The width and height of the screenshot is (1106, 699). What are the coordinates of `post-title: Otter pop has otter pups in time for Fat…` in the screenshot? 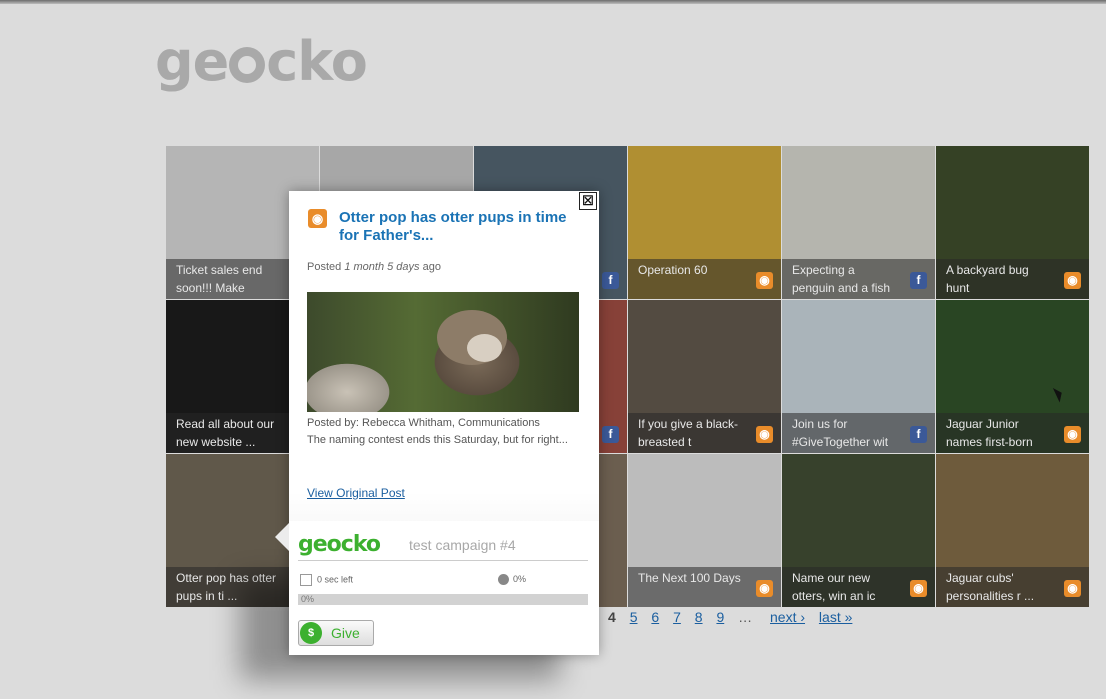 It's located at (454, 227).